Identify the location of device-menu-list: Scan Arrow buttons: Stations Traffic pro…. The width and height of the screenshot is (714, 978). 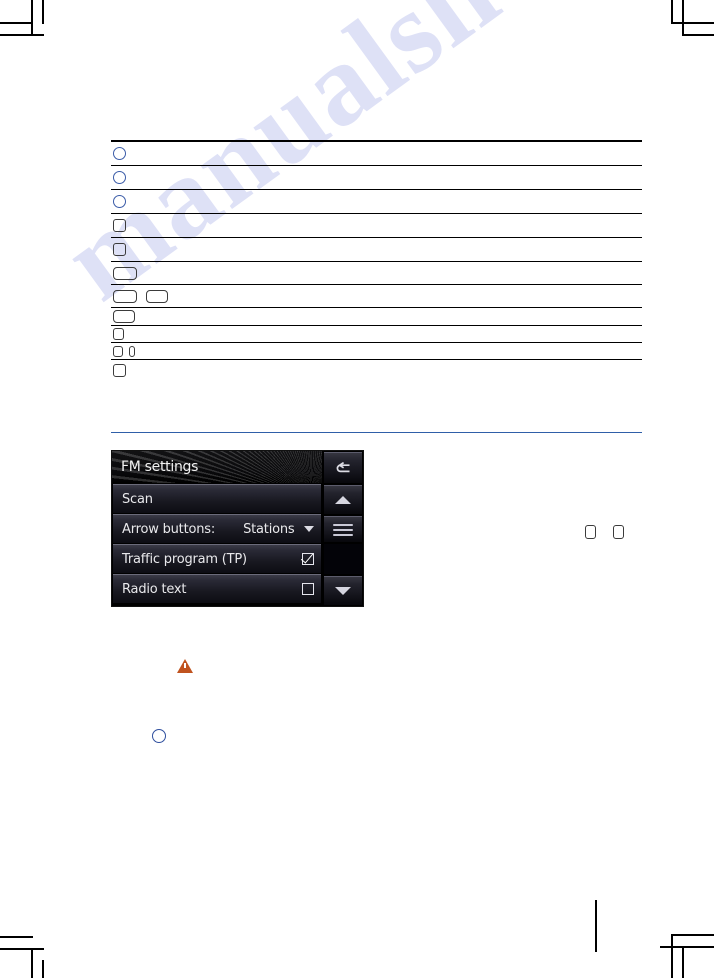
(217, 544).